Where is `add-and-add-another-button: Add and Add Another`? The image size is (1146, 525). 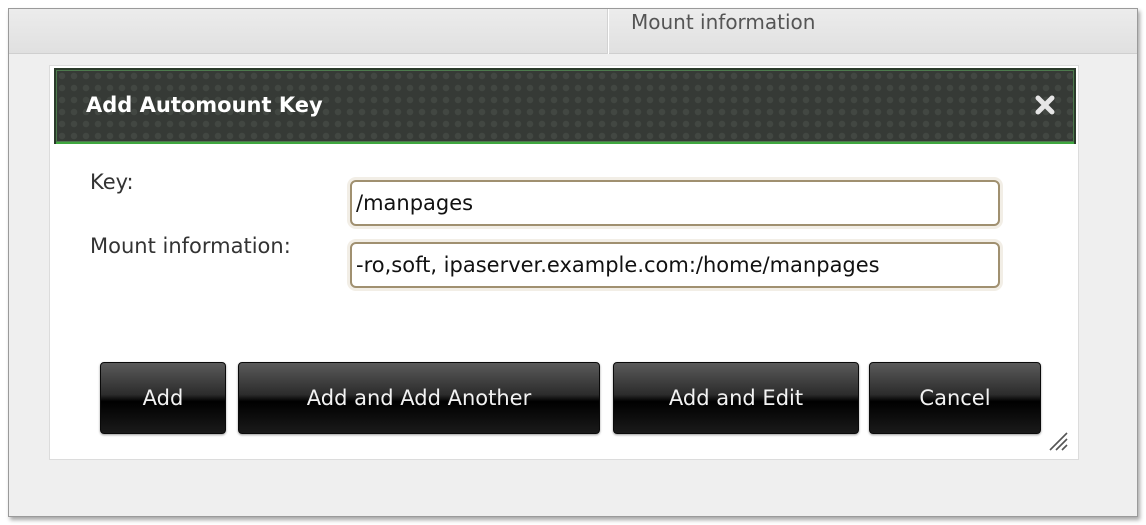
add-and-add-another-button: Add and Add Another is located at coordinates (419, 398).